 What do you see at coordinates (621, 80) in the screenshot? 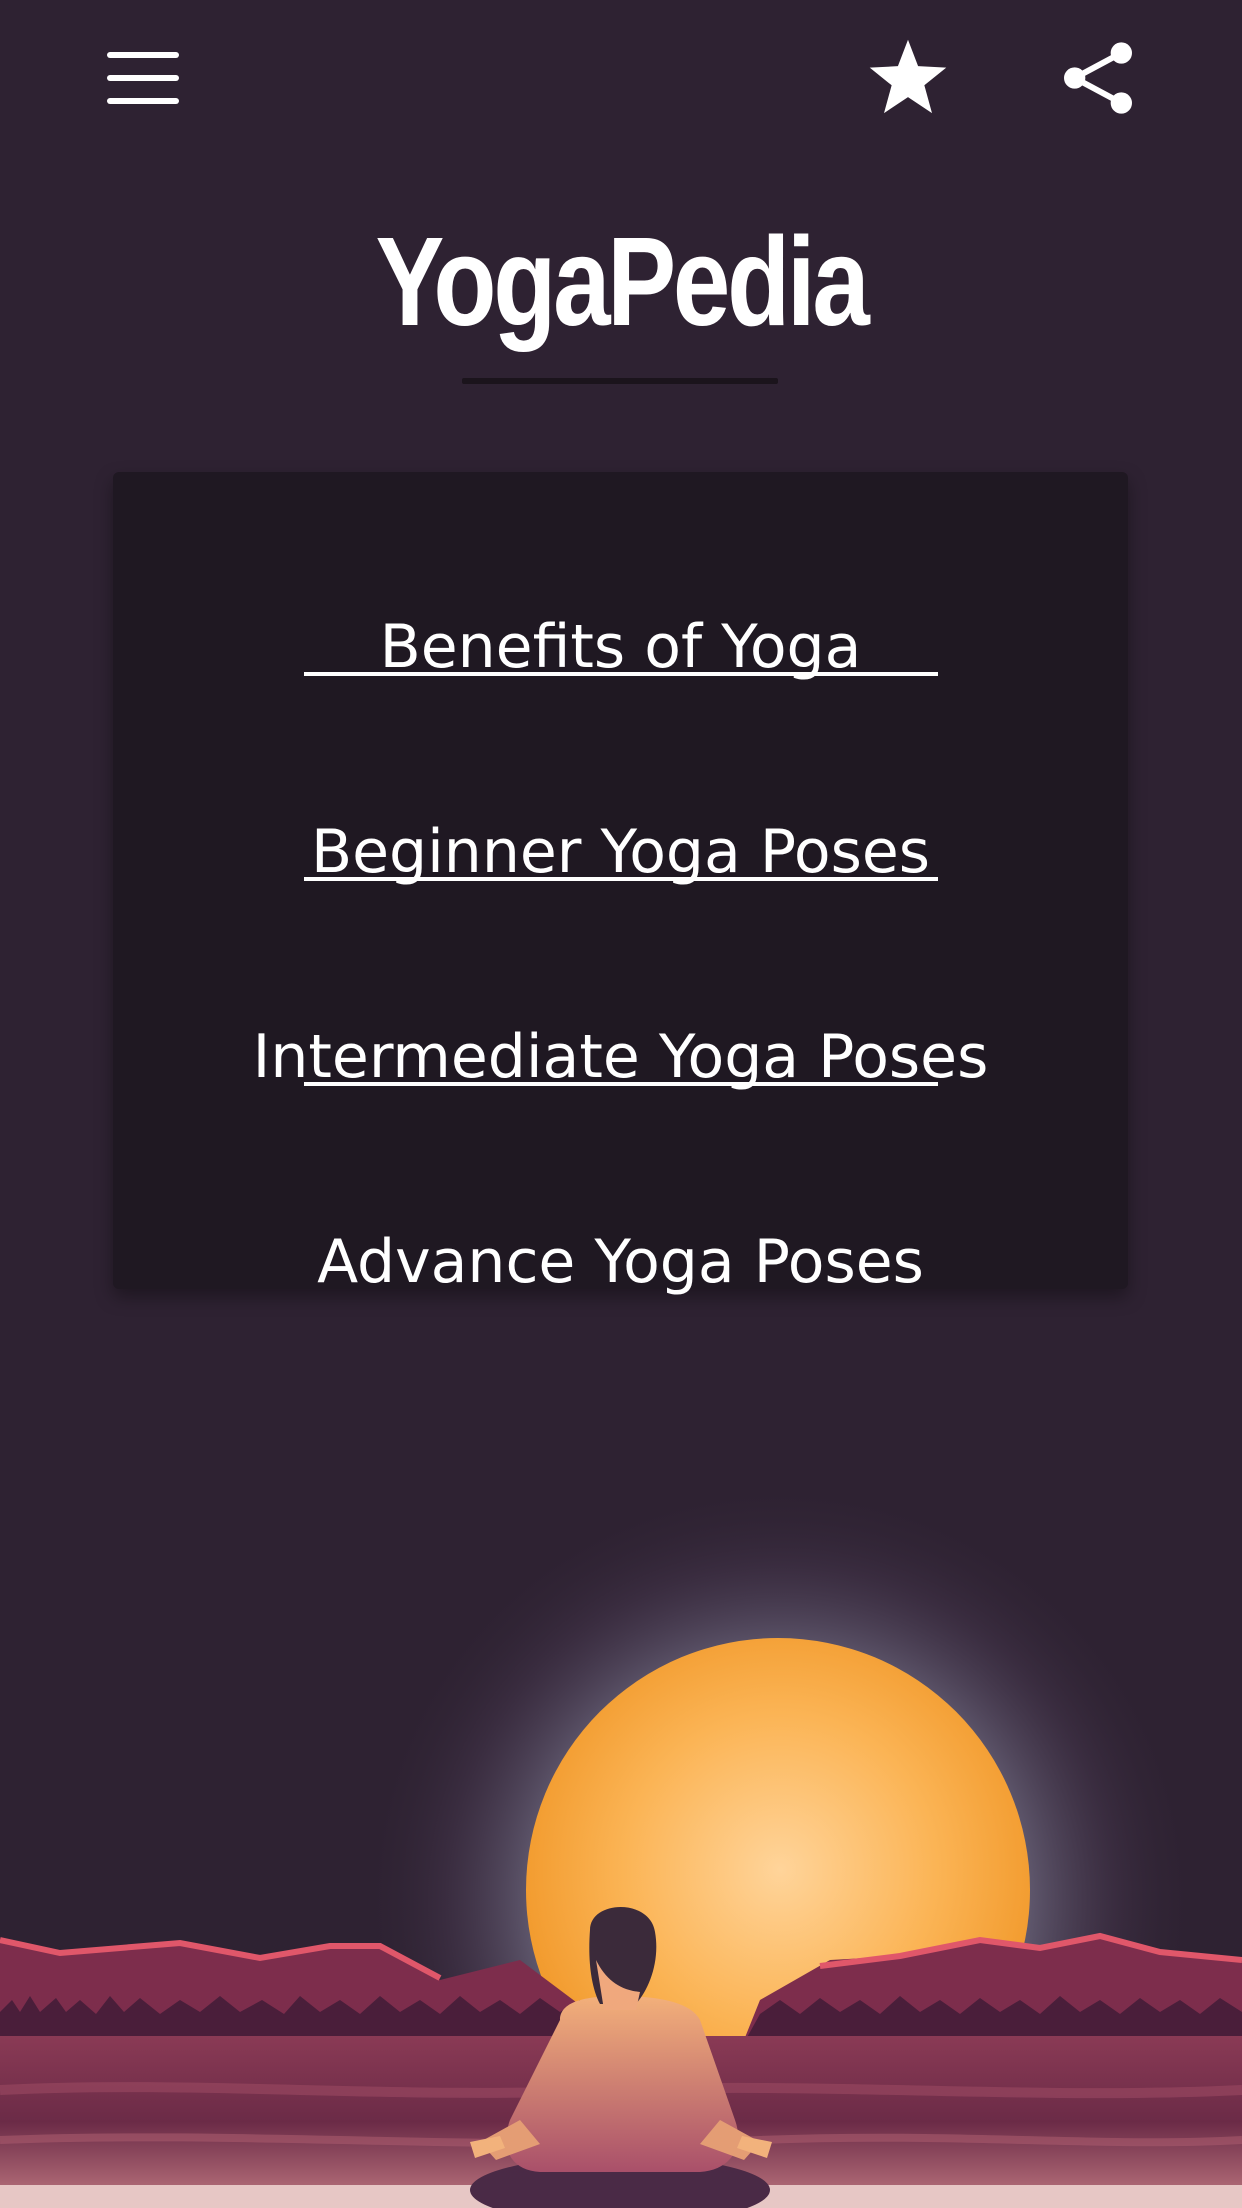
I see `top-toolbar` at bounding box center [621, 80].